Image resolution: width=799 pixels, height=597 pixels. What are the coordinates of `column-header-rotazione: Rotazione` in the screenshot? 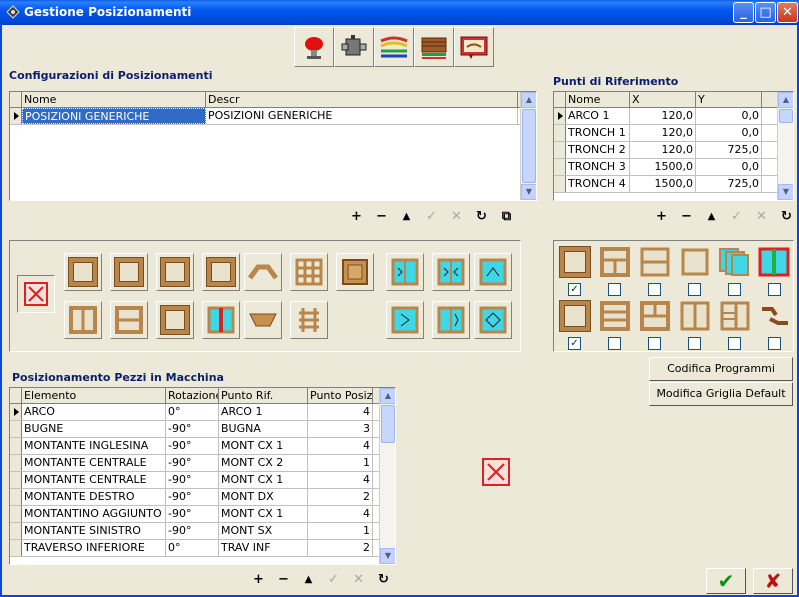 It's located at (192, 395).